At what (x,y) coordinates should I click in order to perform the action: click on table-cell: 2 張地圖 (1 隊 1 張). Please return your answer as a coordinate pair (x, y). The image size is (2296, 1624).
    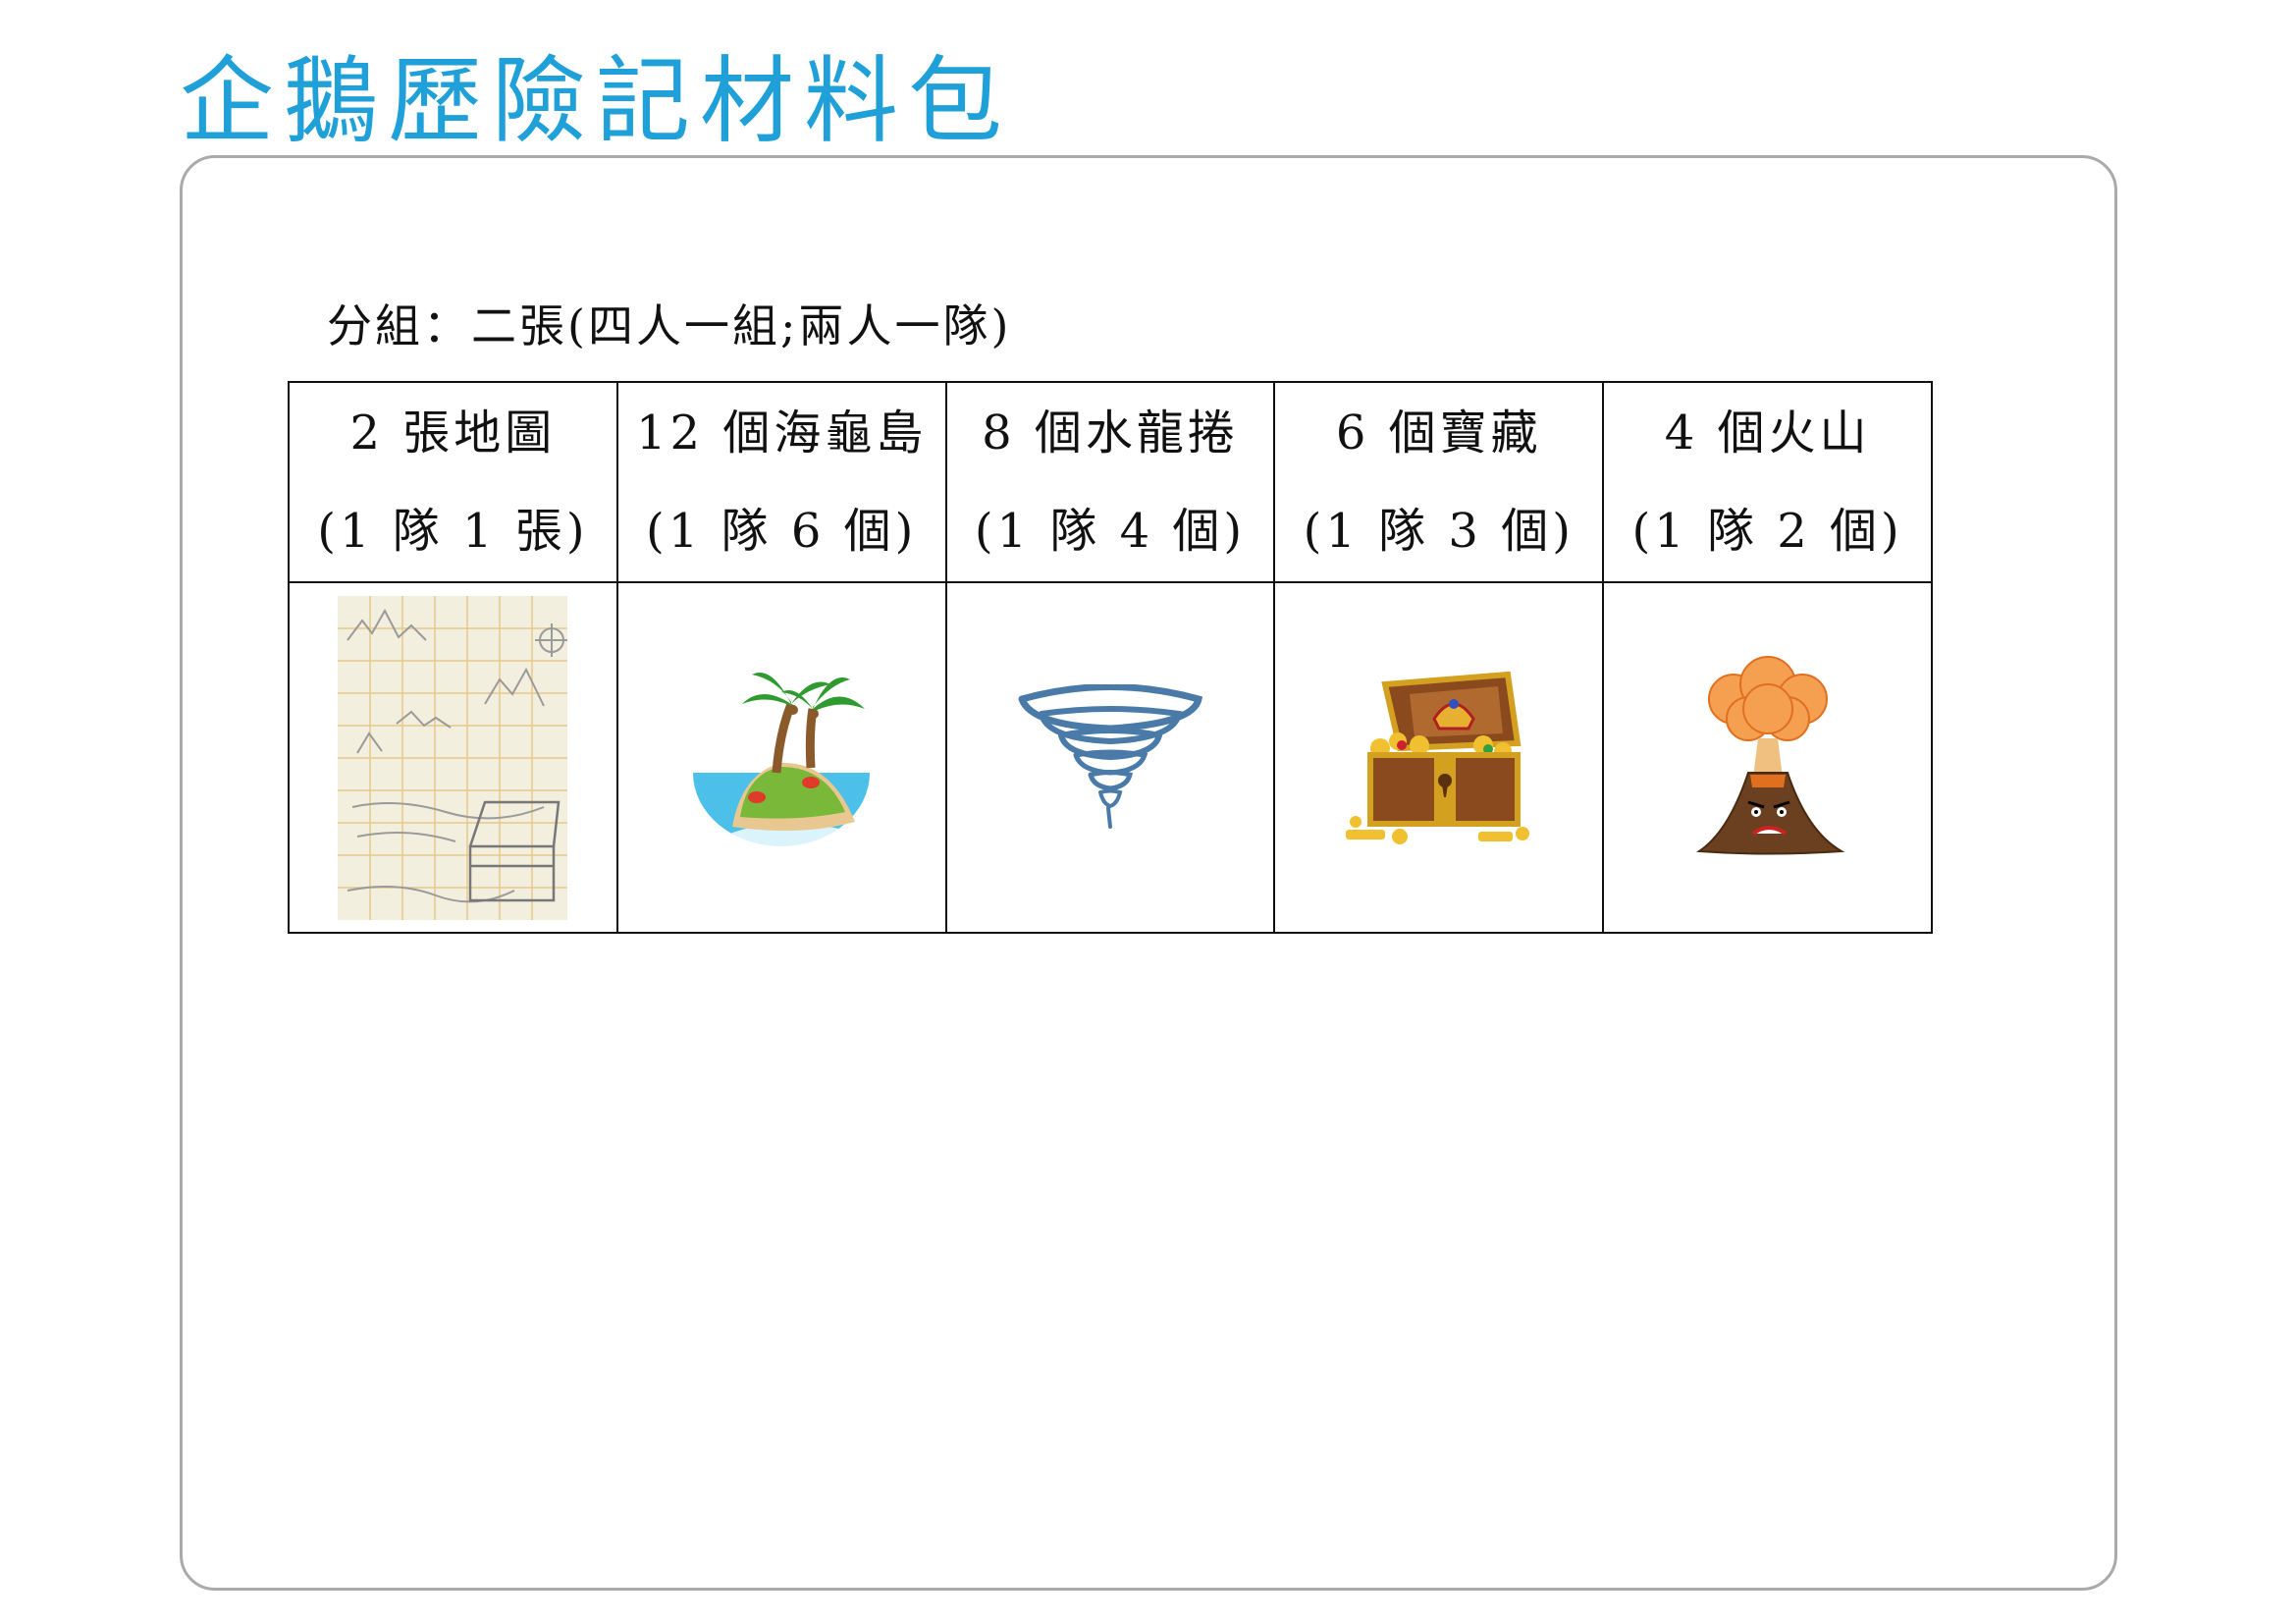
    Looking at the image, I should click on (453, 482).